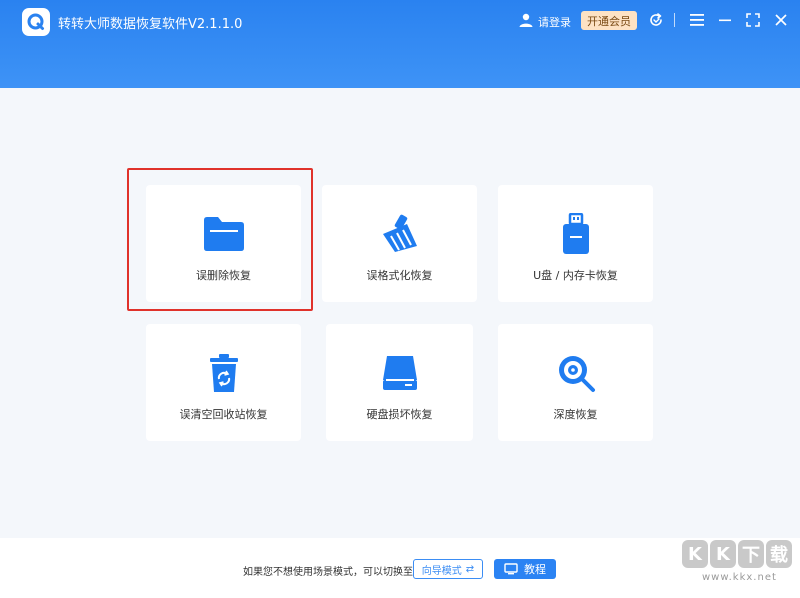 This screenshot has width=800, height=598. Describe the element at coordinates (400, 44) in the screenshot. I see `title-bar: 转转大师数据恢复软件V2.1.1.0 请登录 开通会员` at that location.